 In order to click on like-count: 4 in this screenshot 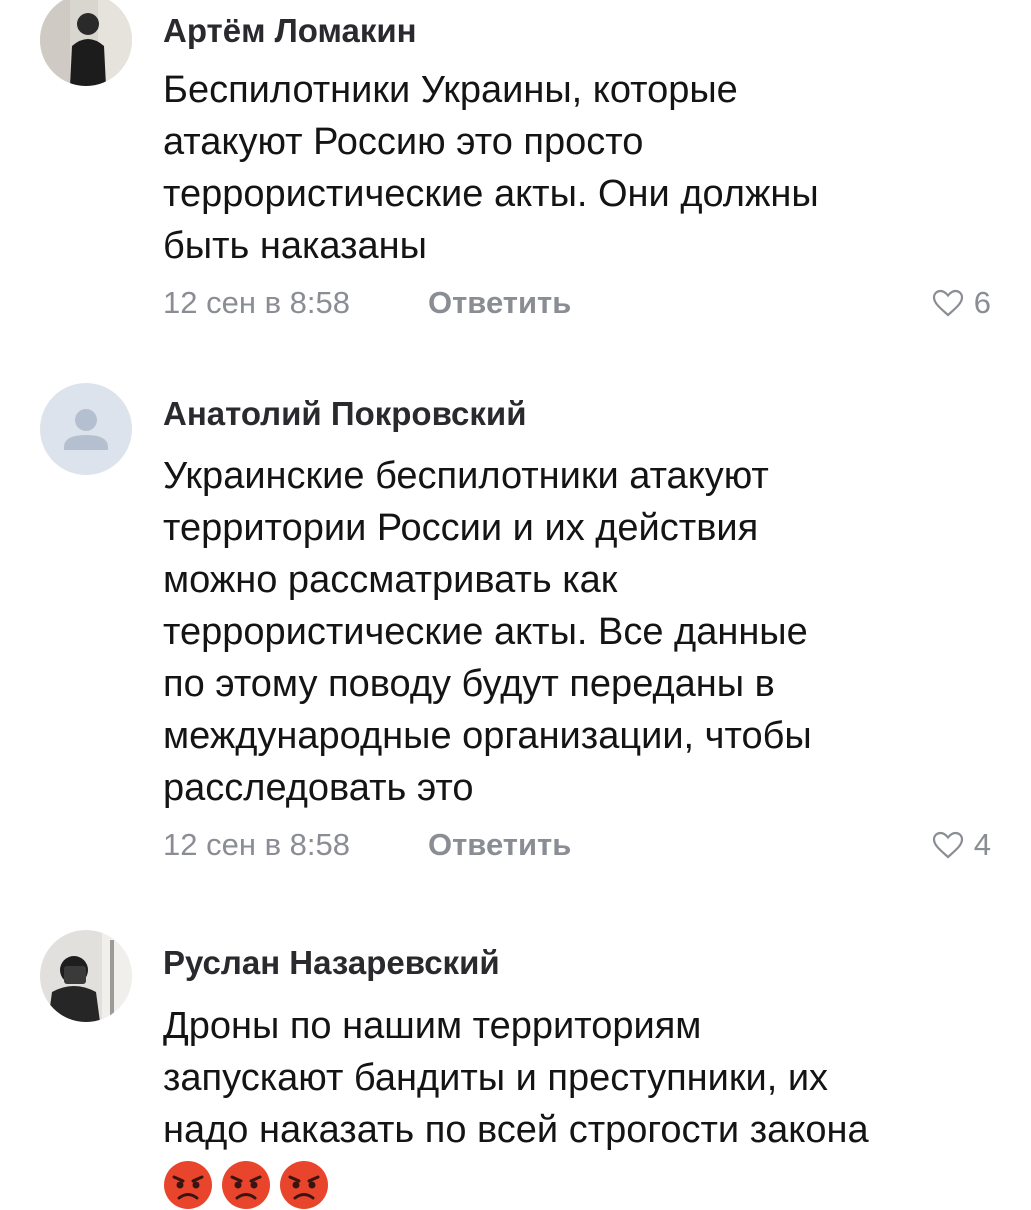, I will do `click(982, 844)`.